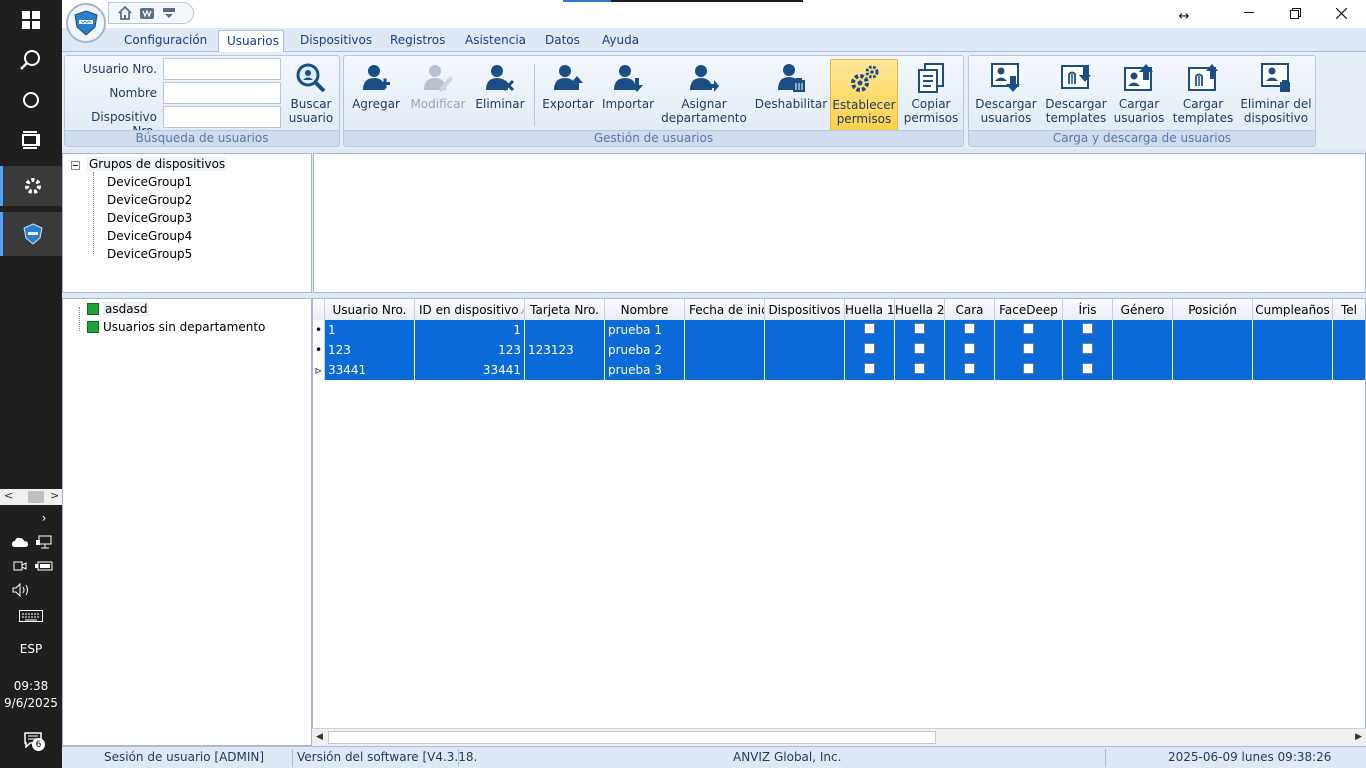 The image size is (1366, 768). What do you see at coordinates (620, 41) in the screenshot?
I see `tab-ayuda: Ayuda` at bounding box center [620, 41].